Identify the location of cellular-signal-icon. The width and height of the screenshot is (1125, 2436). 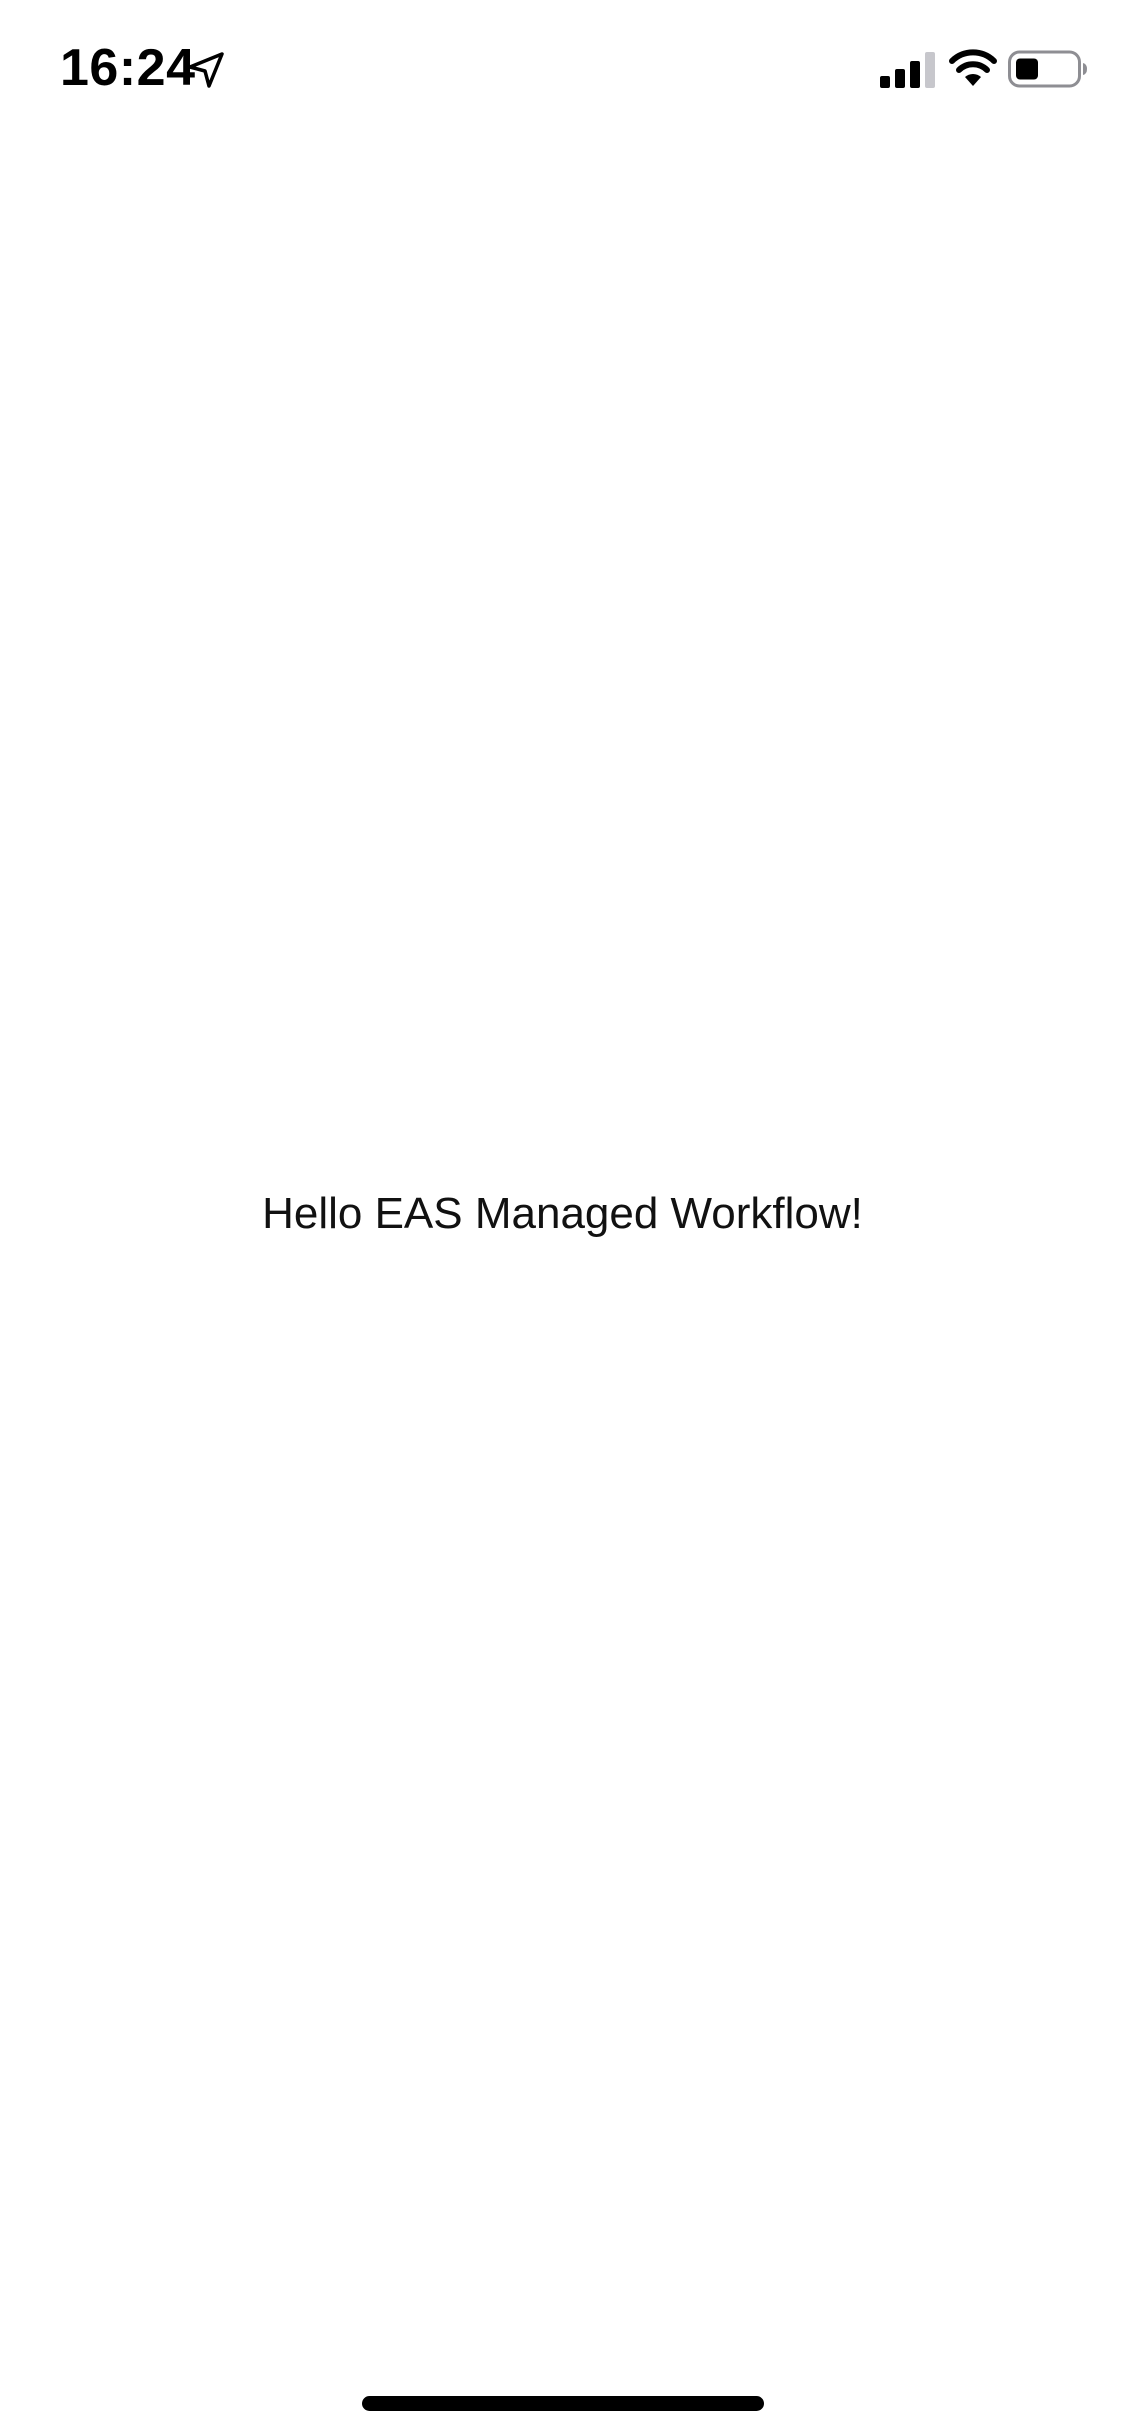
(907, 70).